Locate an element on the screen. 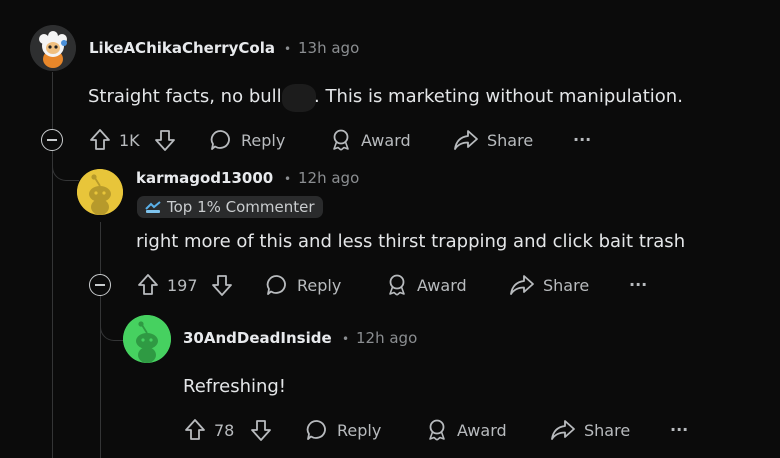  upvote-button: 78 is located at coordinates (209, 430).